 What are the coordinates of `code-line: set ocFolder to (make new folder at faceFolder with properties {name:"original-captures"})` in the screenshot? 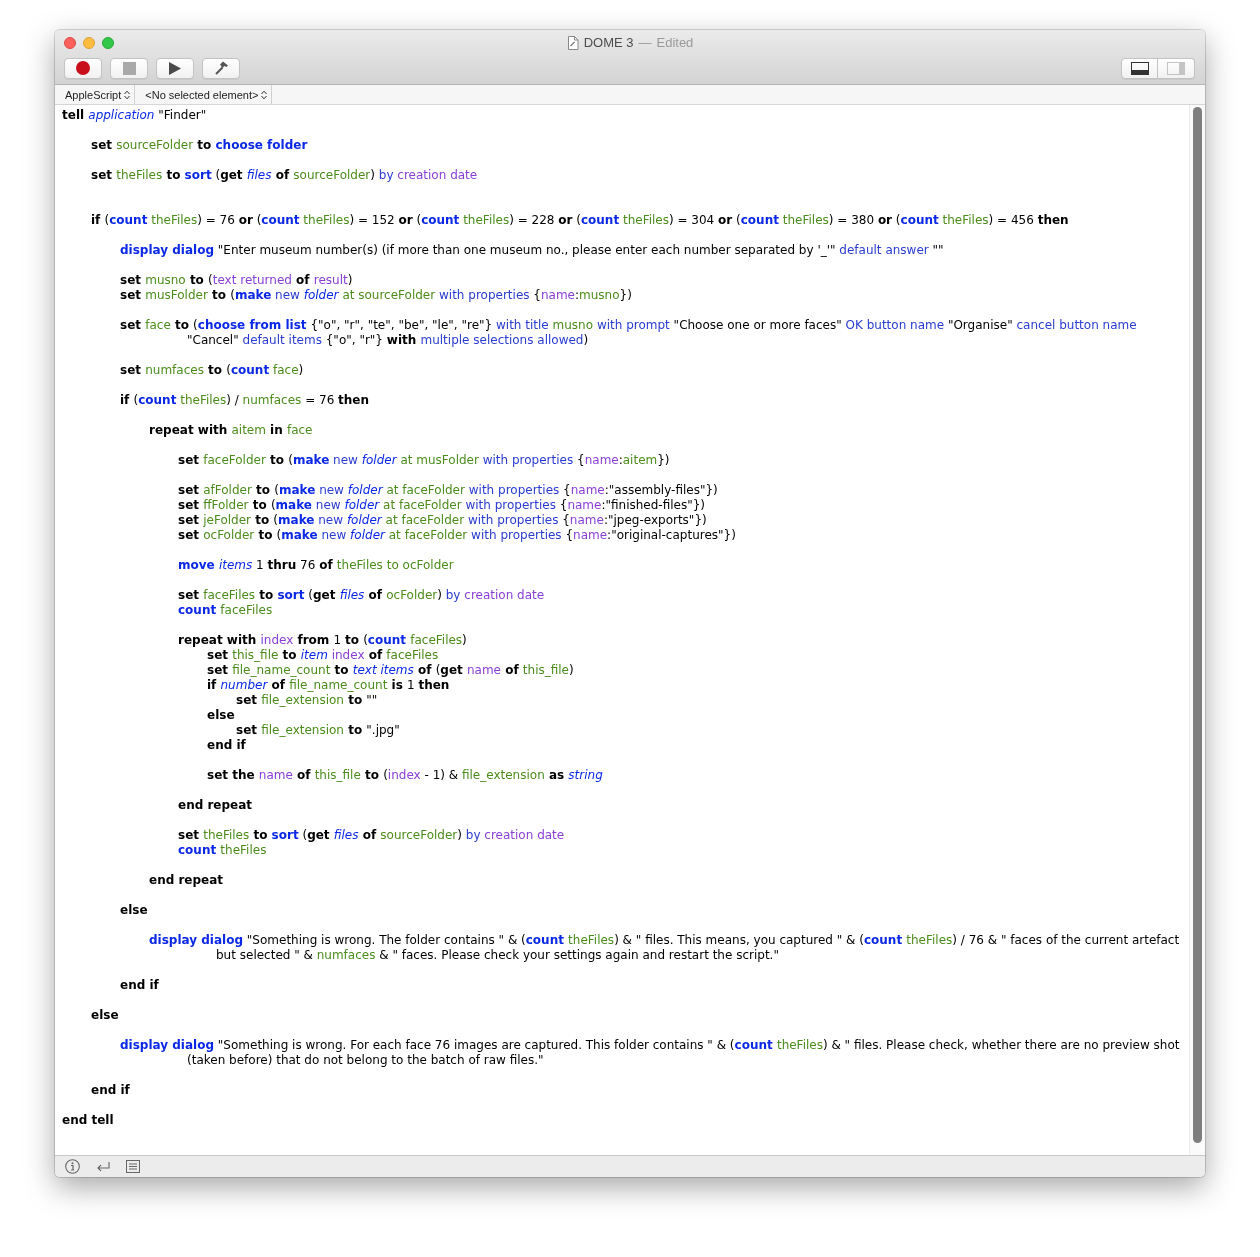 It's located at (457, 535).